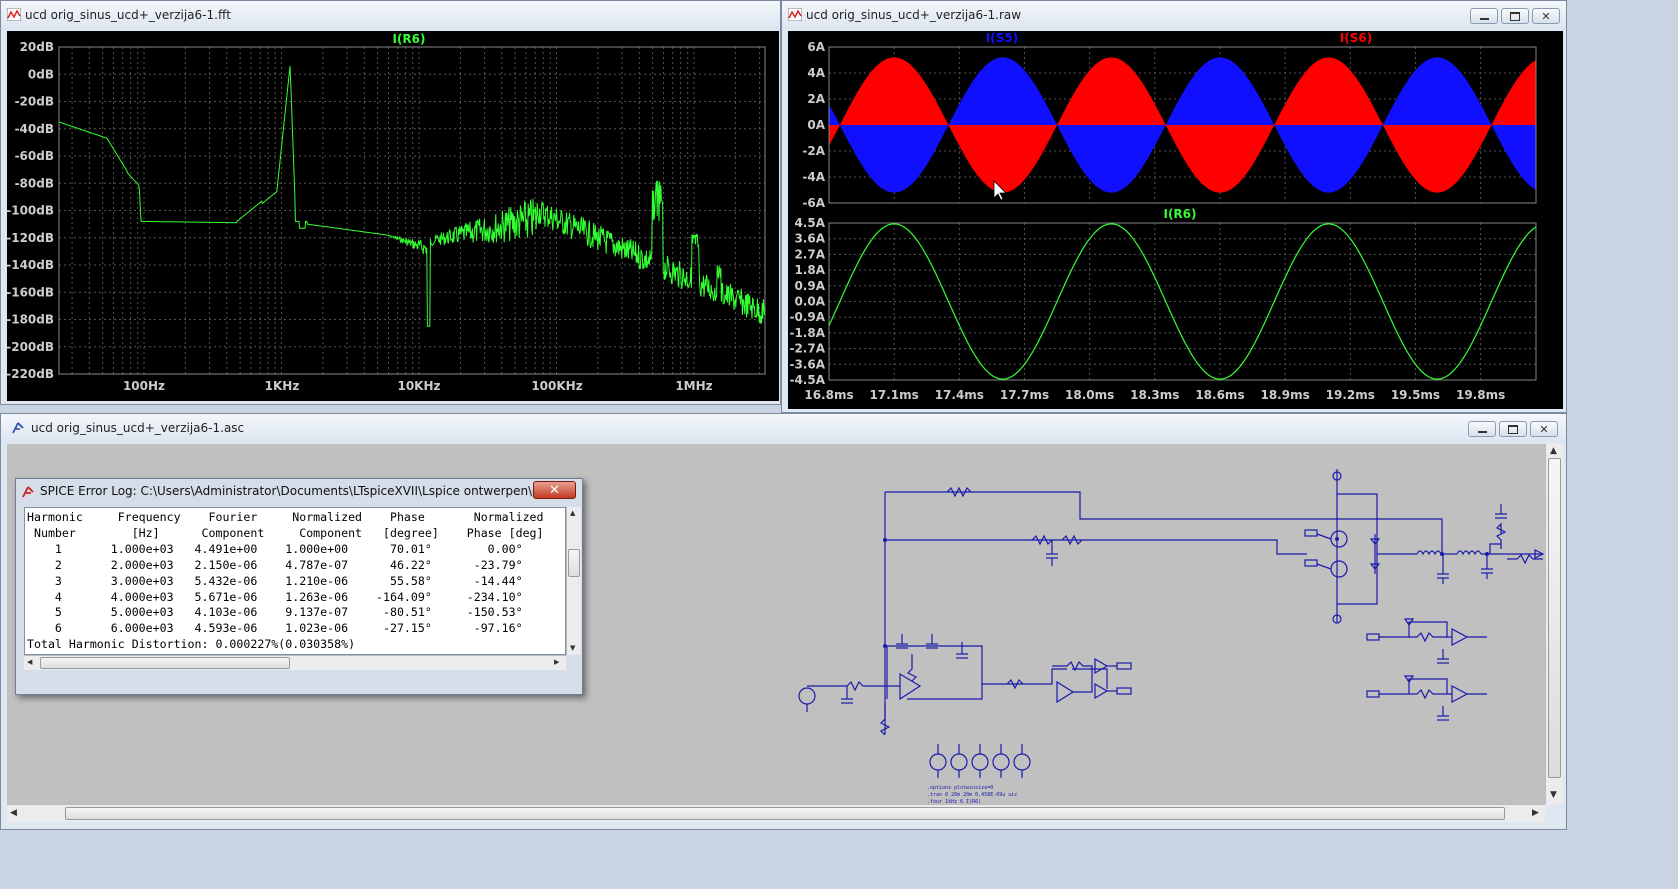 This screenshot has width=1678, height=889. Describe the element at coordinates (41, 74) in the screenshot. I see `fft-y-tick-label: 0dB` at that location.